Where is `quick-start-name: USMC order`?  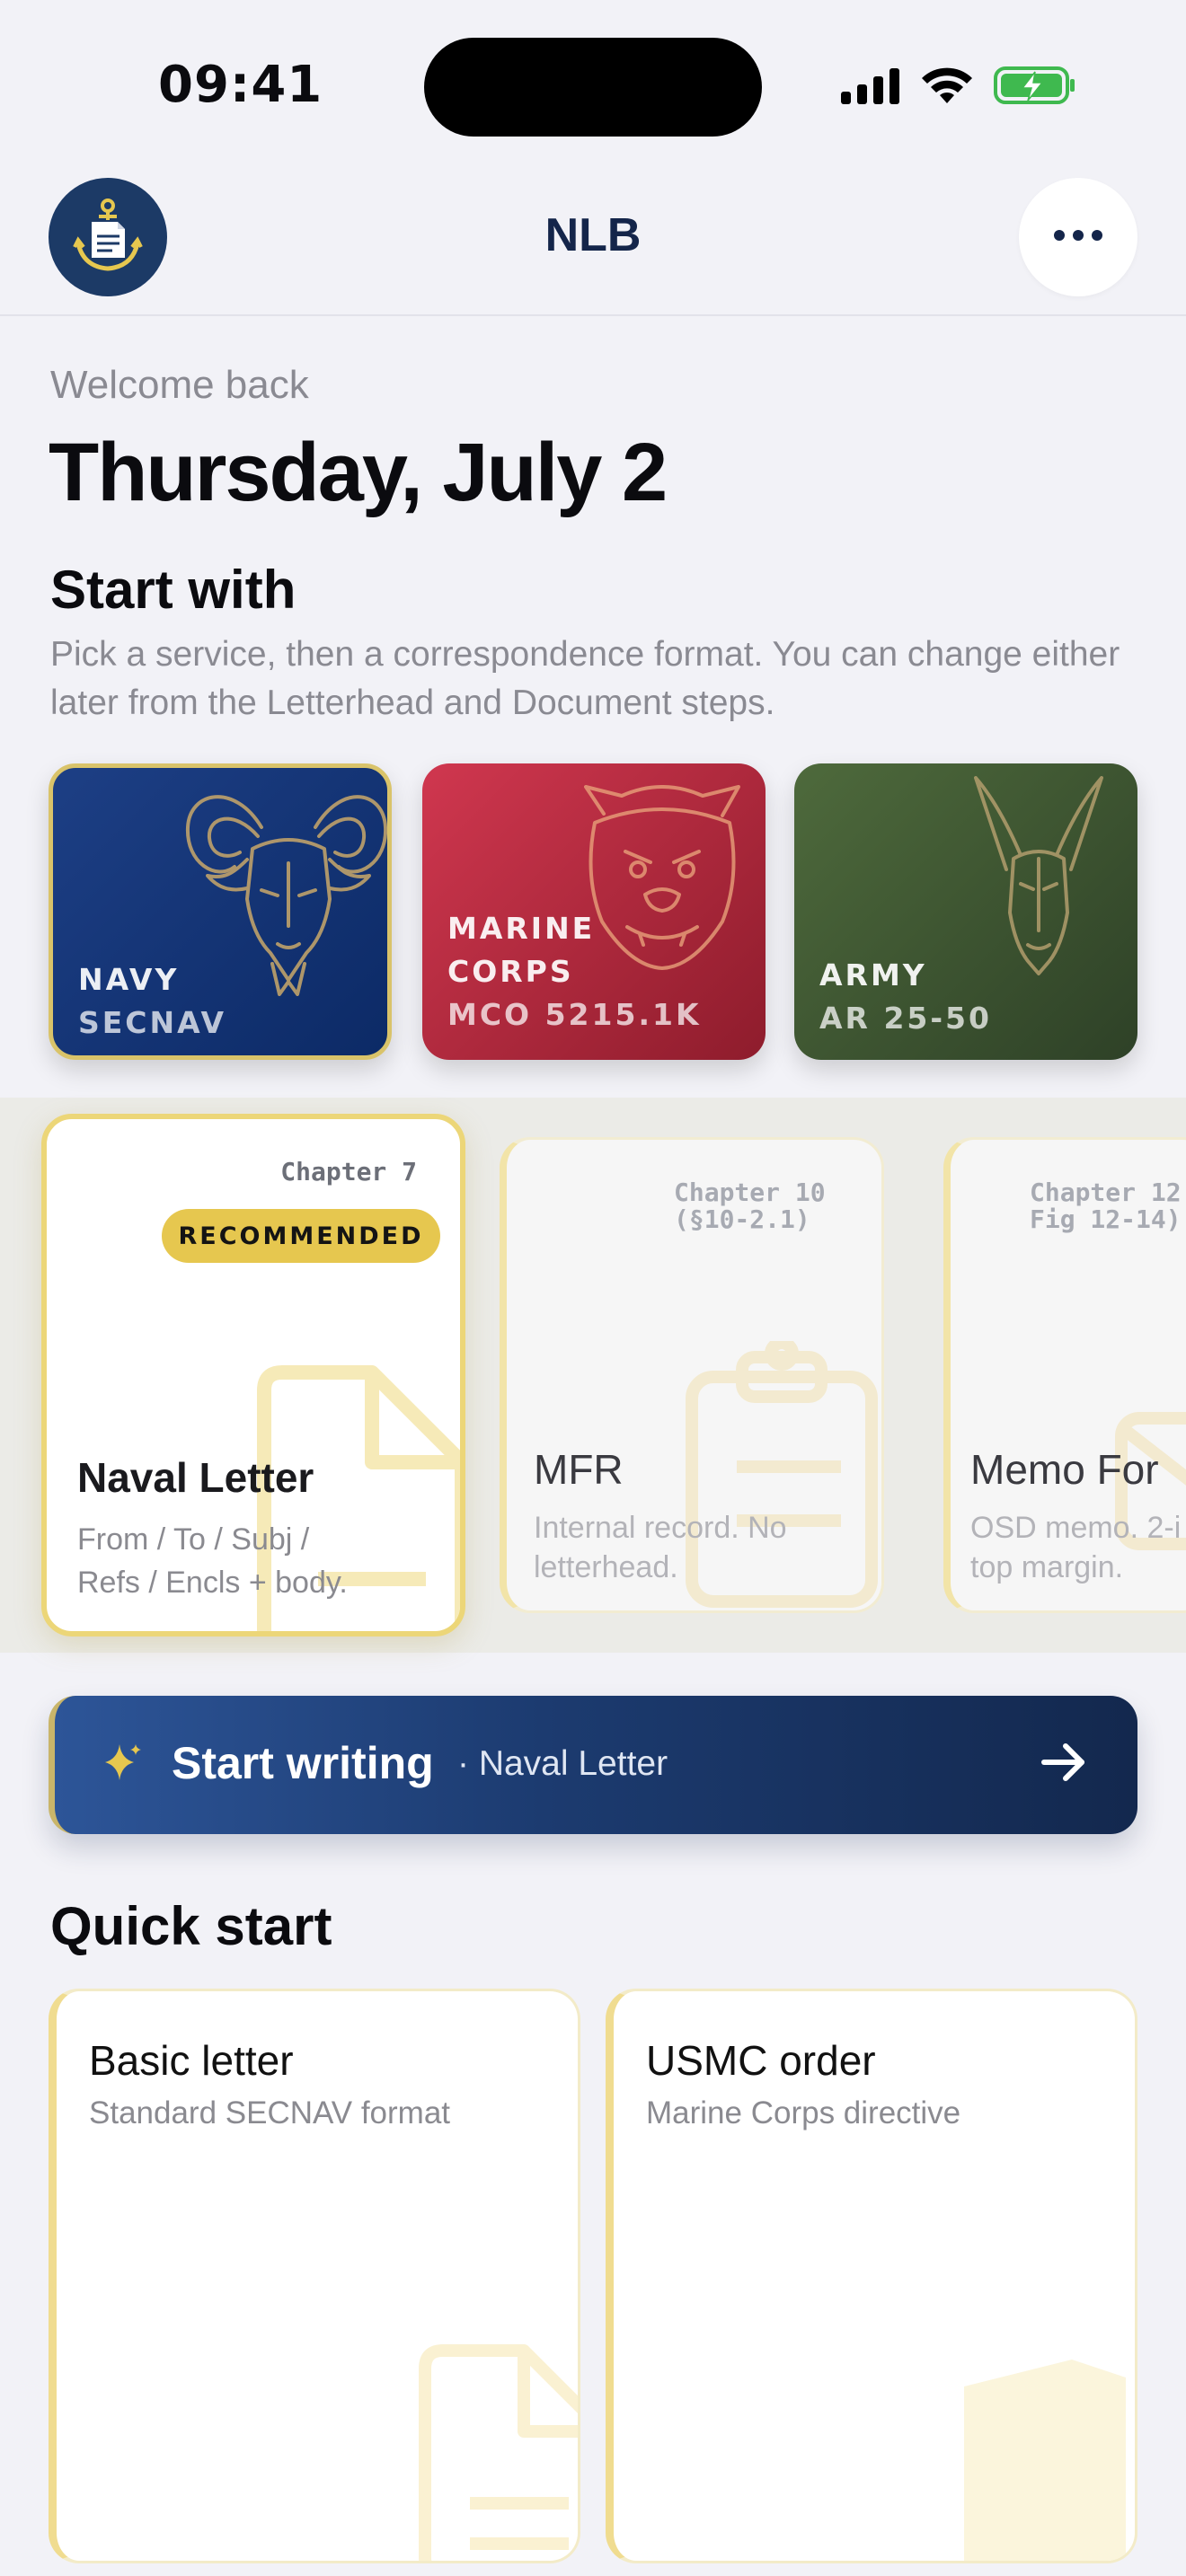 quick-start-name: USMC order is located at coordinates (761, 2060).